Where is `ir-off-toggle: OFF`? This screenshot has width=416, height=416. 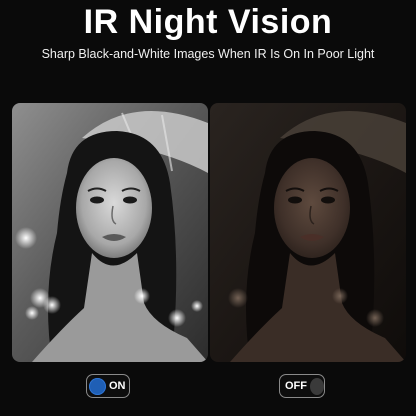 ir-off-toggle: OFF is located at coordinates (302, 386).